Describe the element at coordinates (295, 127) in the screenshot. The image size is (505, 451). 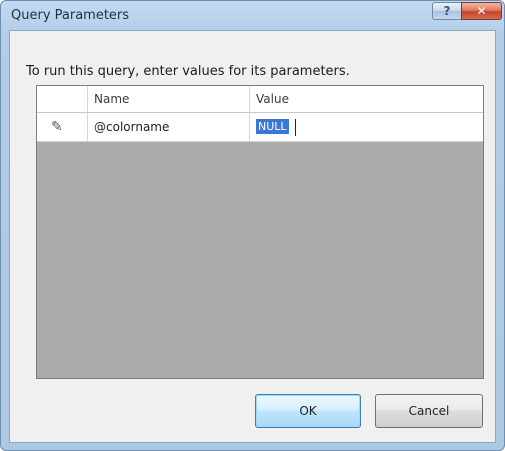
I see `text-cursor` at that location.